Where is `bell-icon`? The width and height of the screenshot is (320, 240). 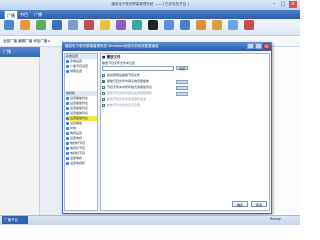 bell-icon is located at coordinates (105, 25).